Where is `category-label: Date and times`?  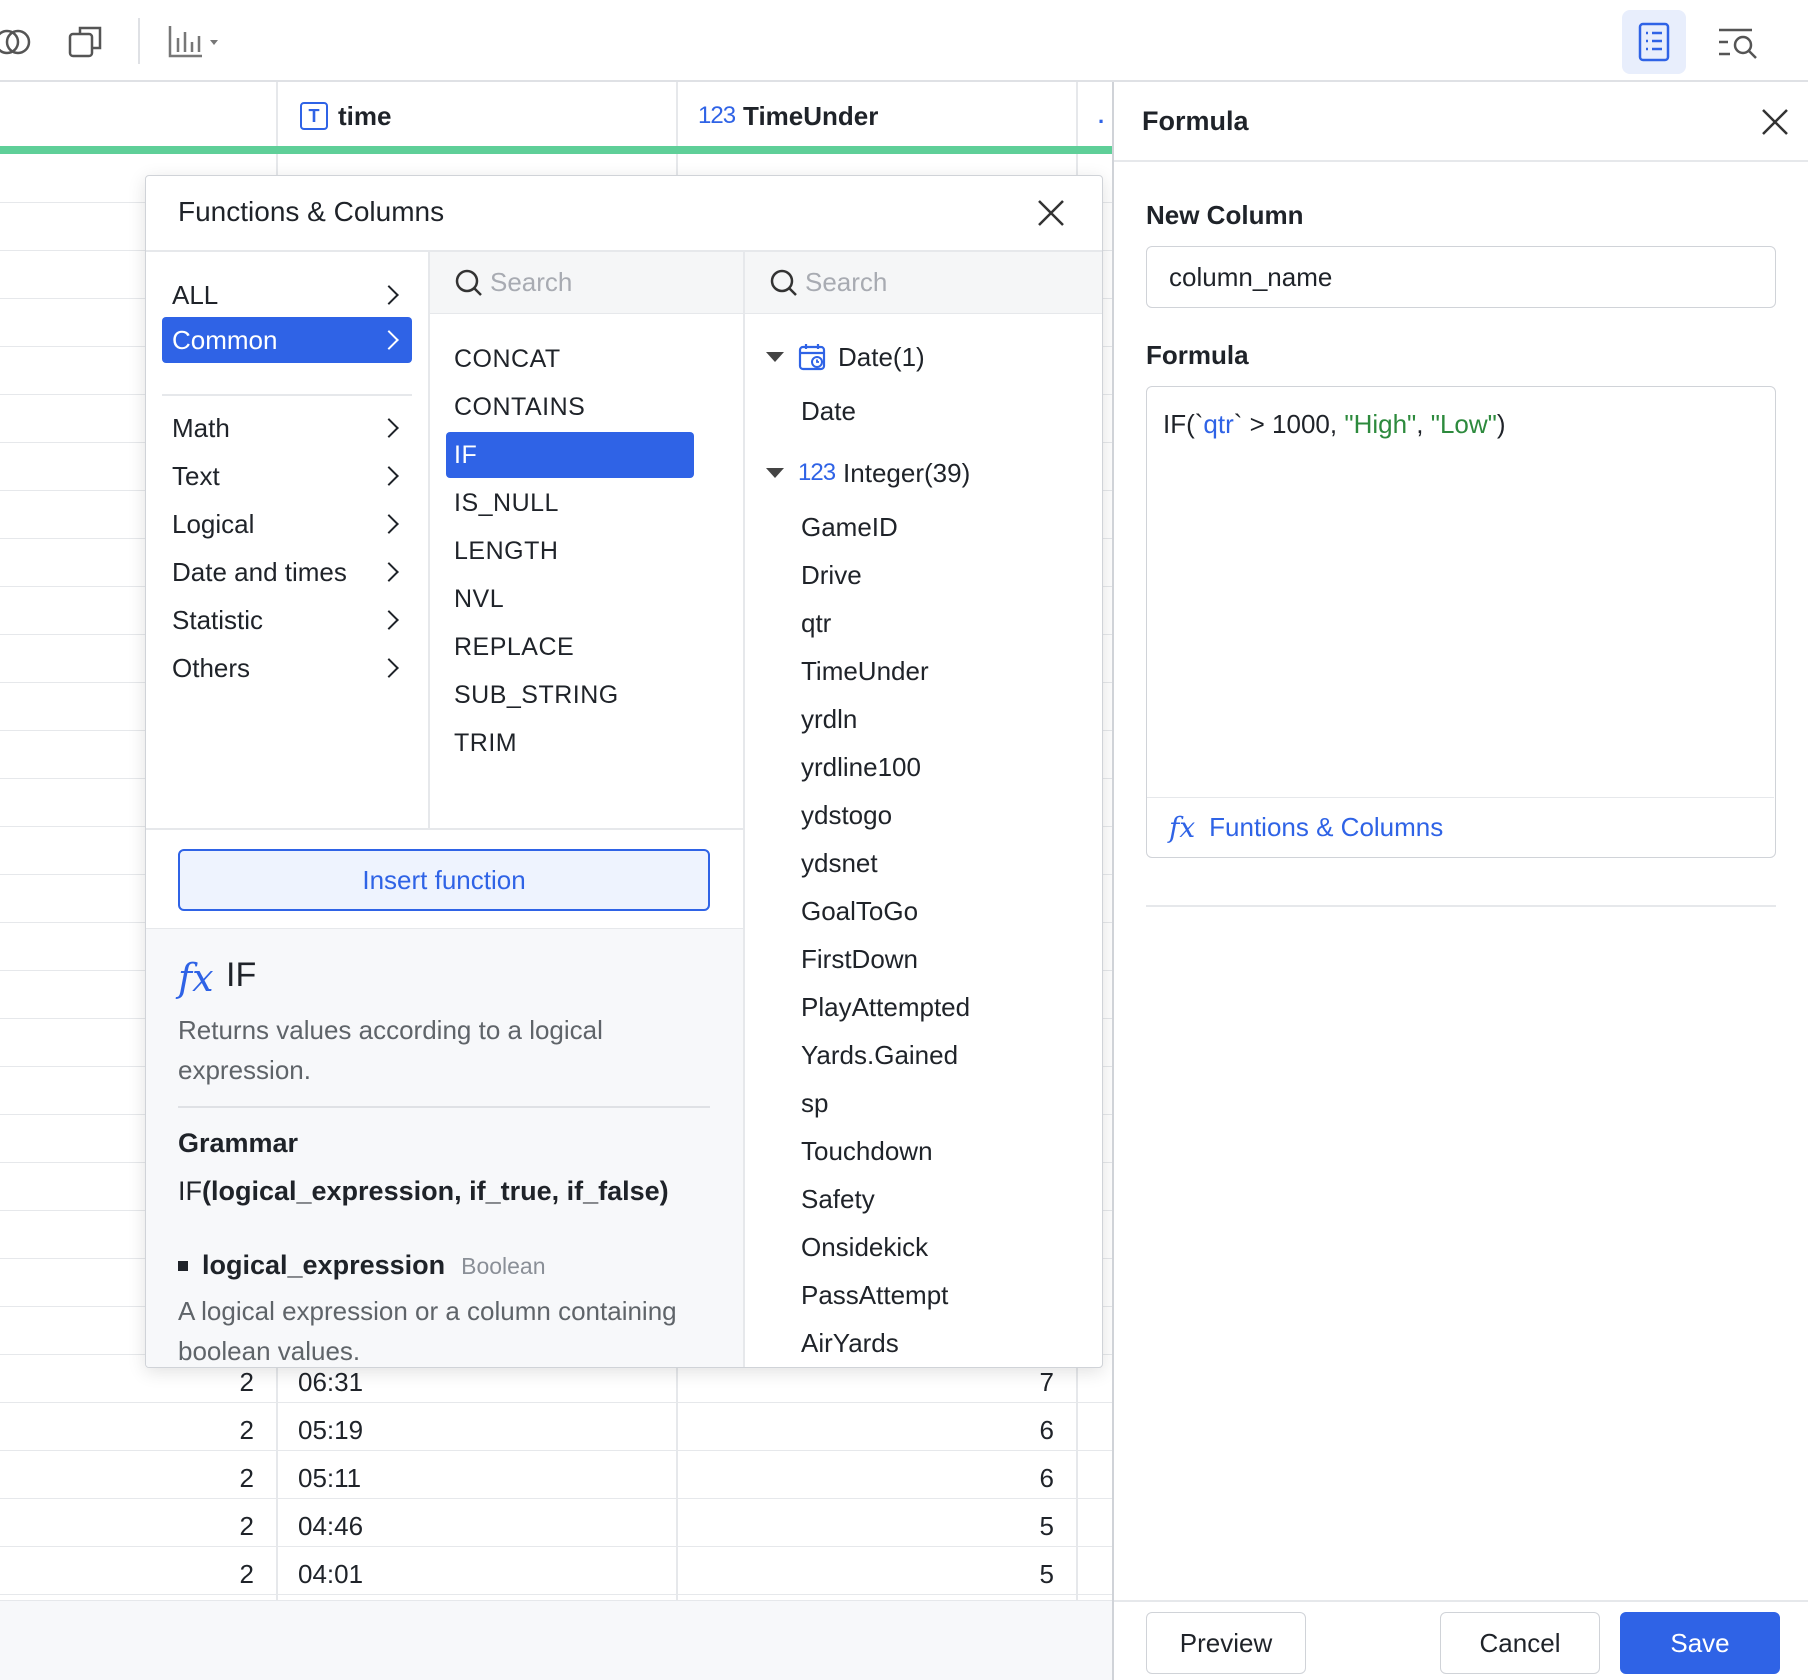 category-label: Date and times is located at coordinates (259, 571).